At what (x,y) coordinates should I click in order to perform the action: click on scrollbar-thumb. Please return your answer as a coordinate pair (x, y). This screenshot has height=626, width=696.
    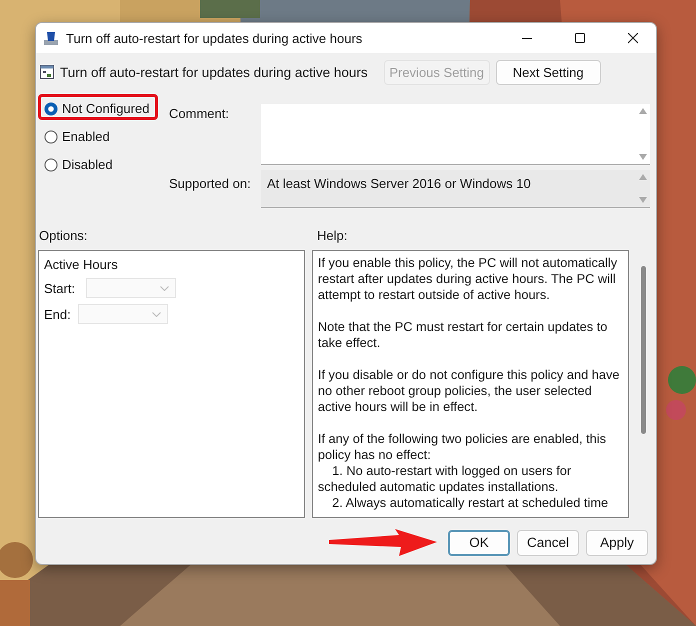
    Looking at the image, I should click on (643, 350).